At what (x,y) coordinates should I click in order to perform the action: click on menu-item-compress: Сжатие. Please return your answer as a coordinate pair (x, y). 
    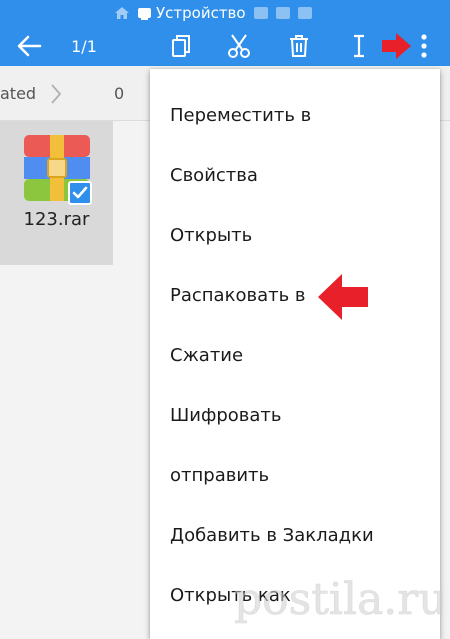
    Looking at the image, I should click on (295, 355).